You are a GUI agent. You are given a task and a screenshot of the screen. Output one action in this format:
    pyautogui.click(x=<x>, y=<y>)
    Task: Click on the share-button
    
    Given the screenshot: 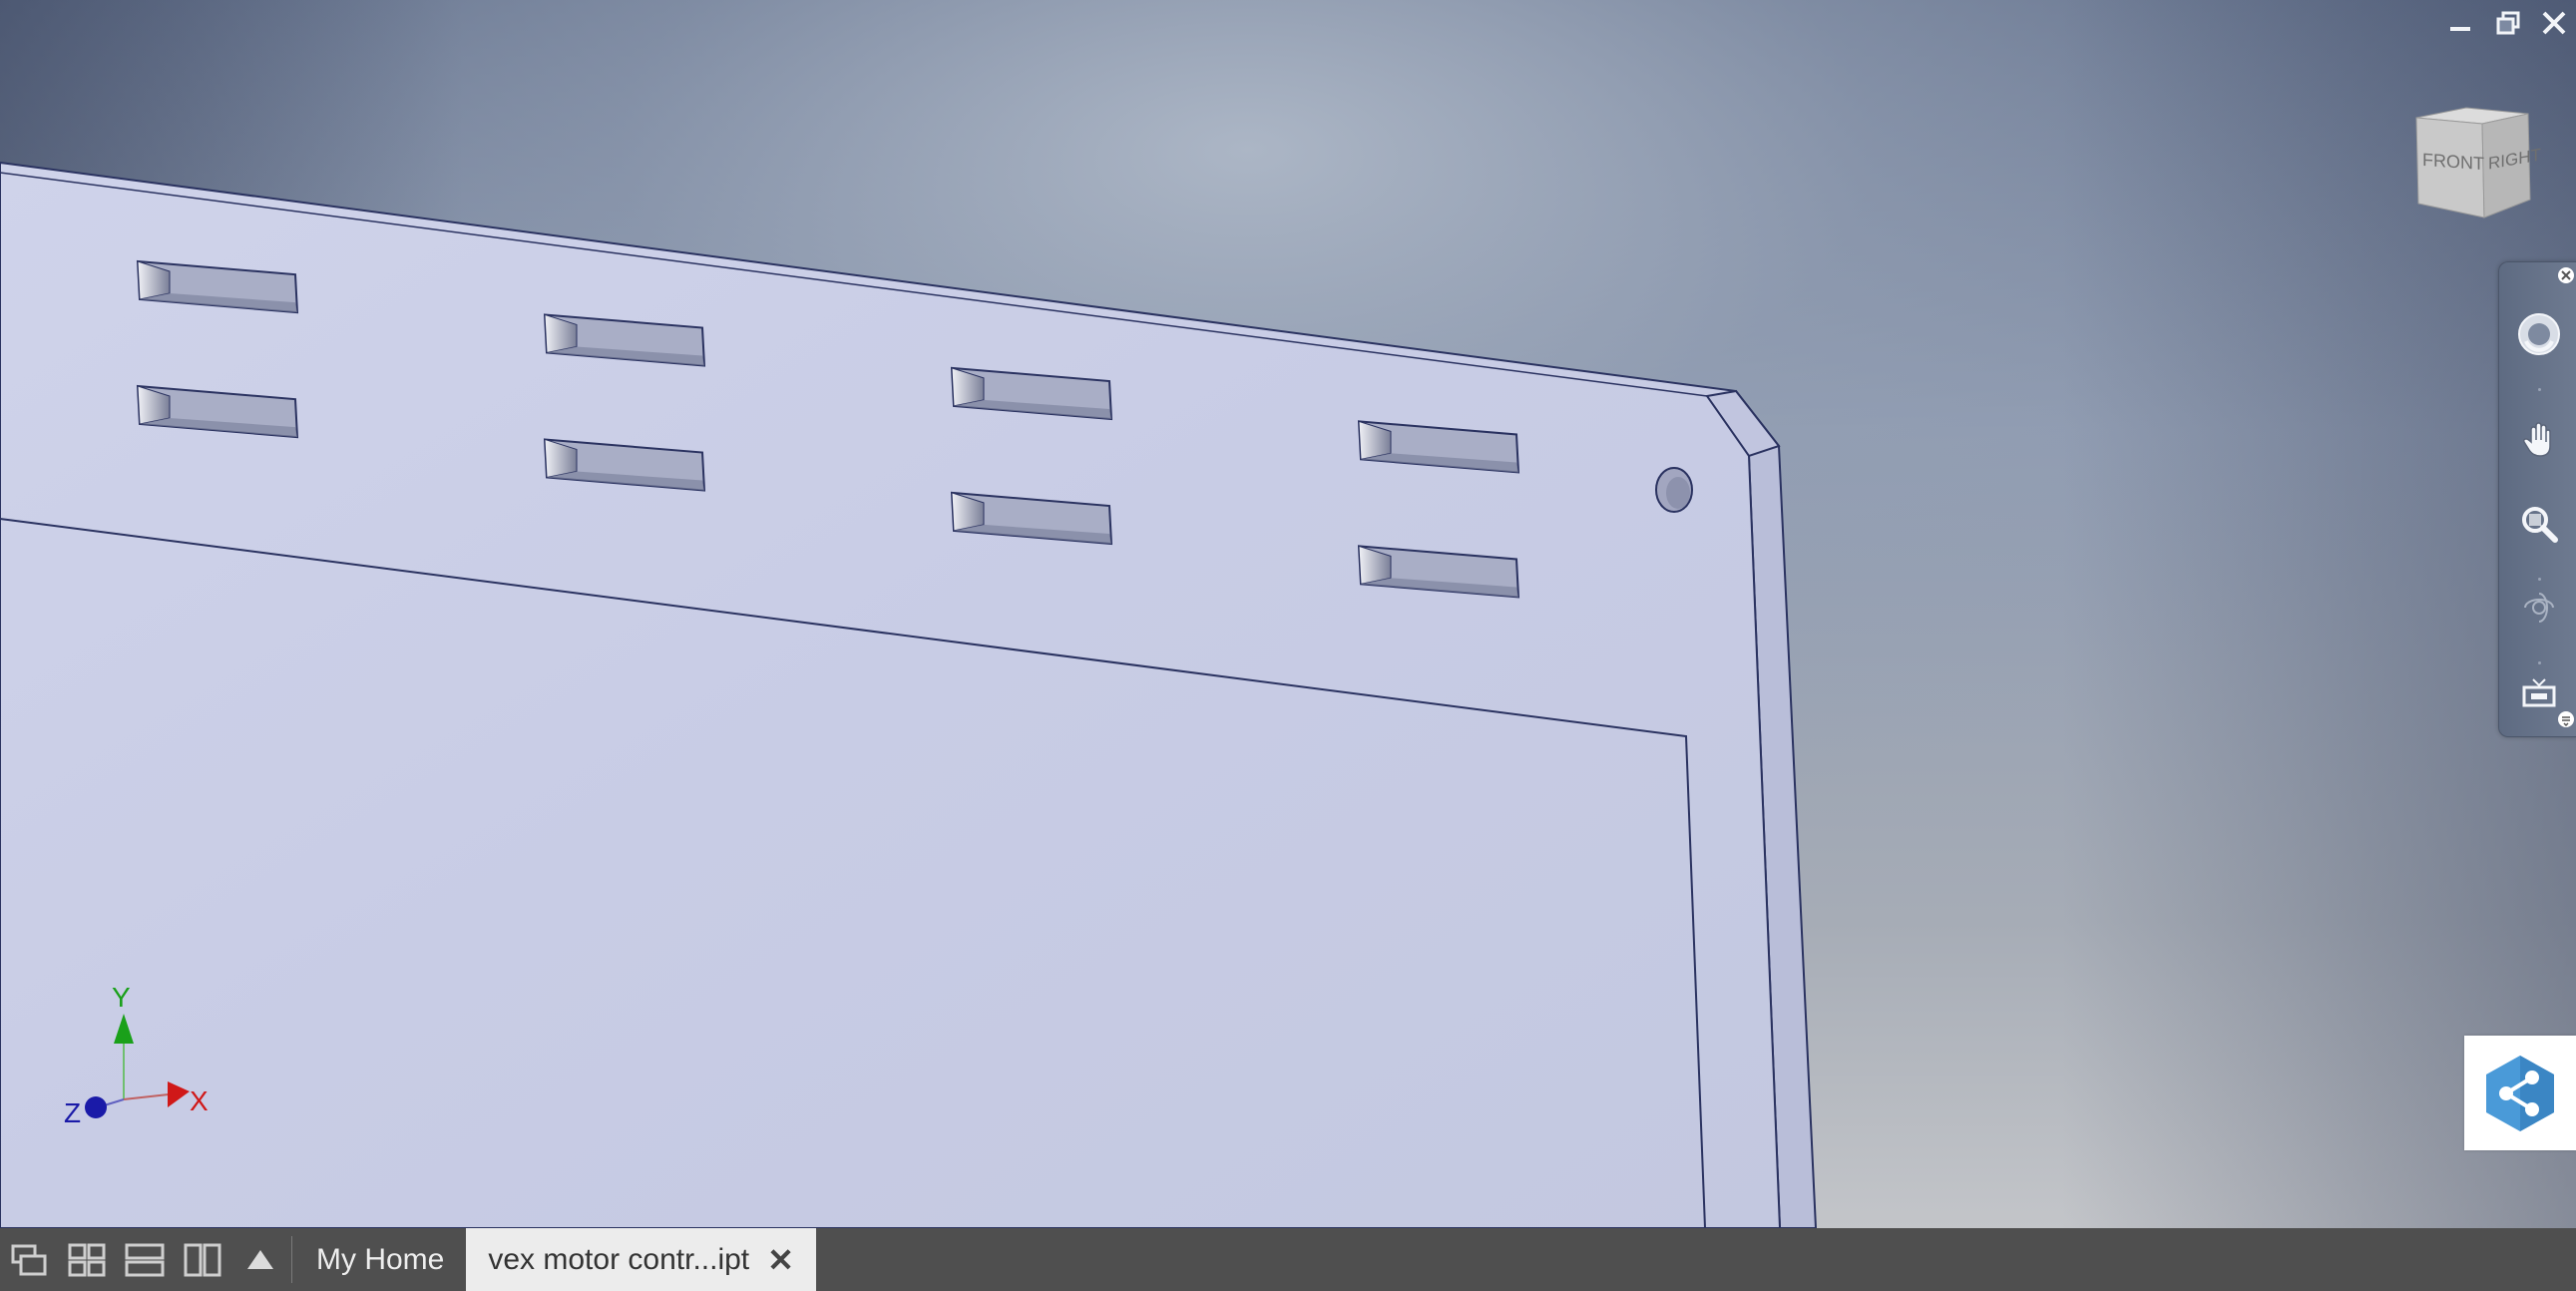 What is the action you would take?
    pyautogui.click(x=2520, y=1093)
    